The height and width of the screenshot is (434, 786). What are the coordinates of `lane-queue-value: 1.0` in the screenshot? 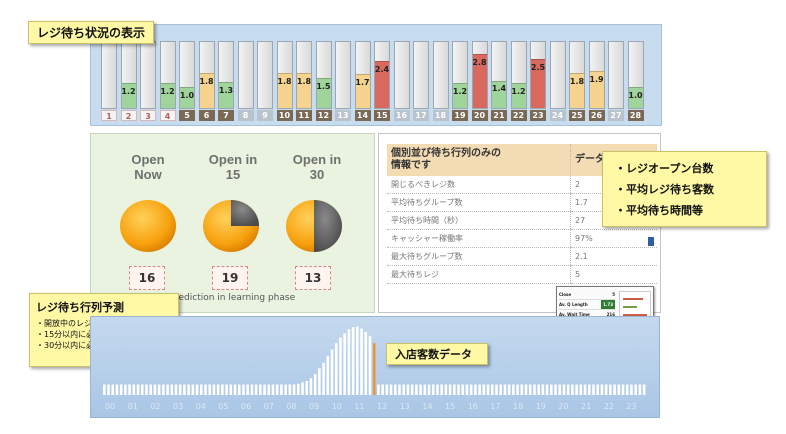 It's located at (187, 96).